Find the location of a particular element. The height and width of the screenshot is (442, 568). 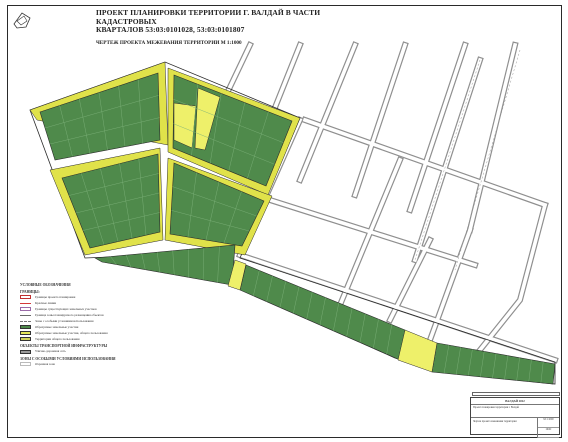

legend-label: Зоны с особыми условиями использования is located at coordinates (64, 320).